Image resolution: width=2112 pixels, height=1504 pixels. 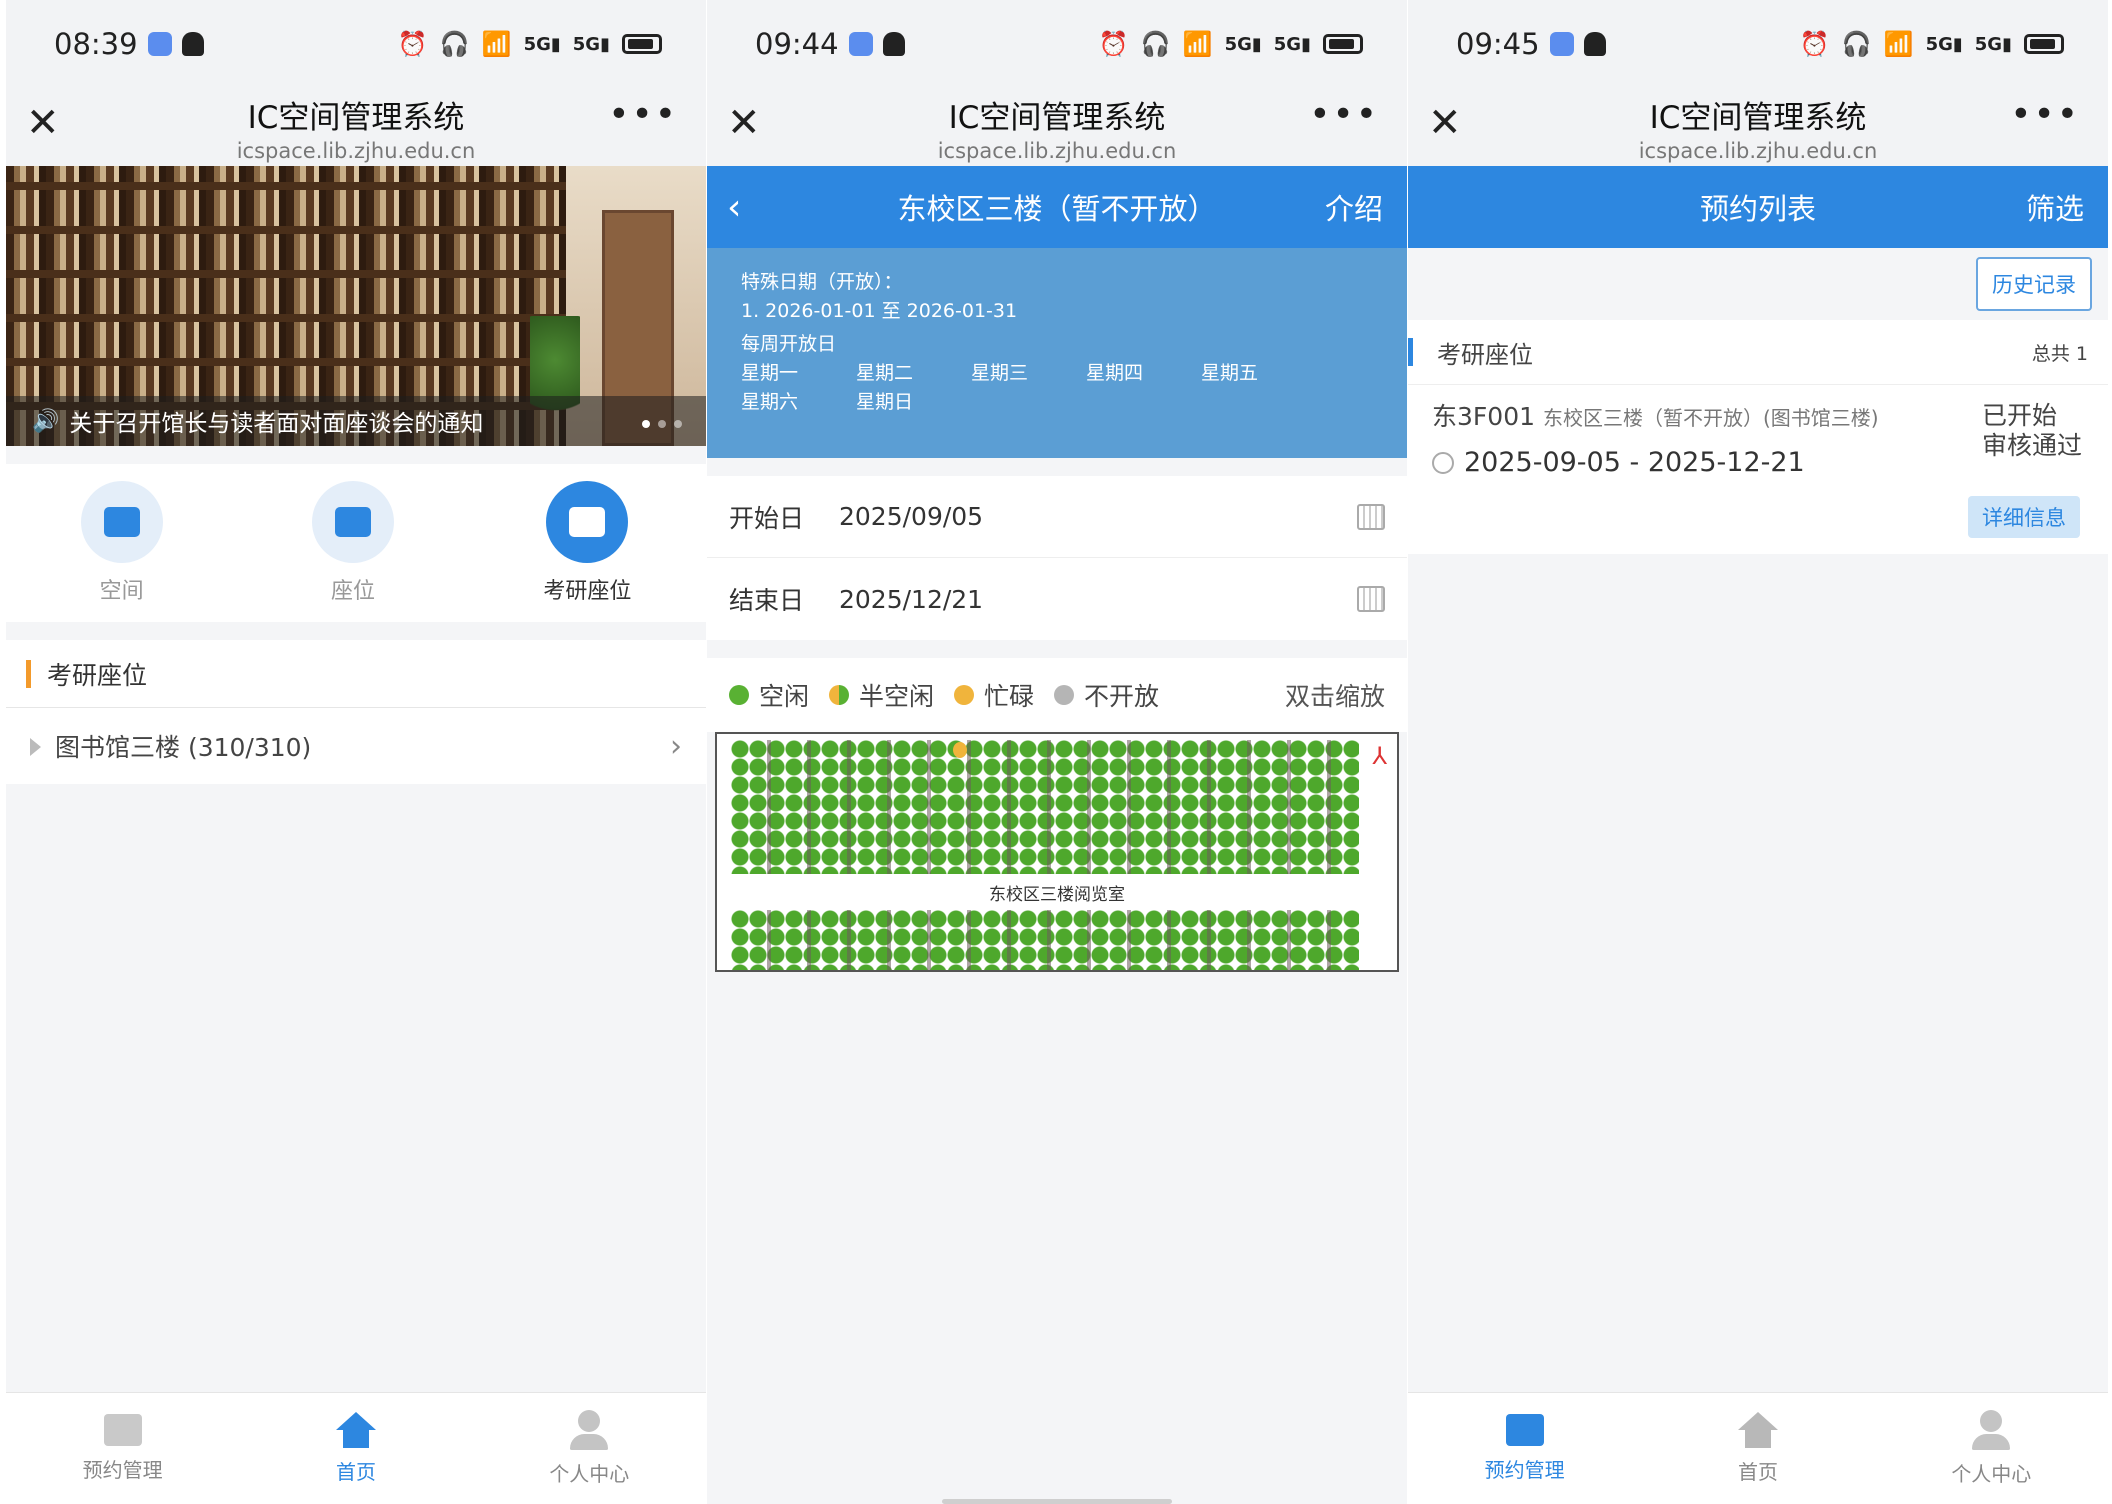 I want to click on cube-icon, so click(x=121, y=522).